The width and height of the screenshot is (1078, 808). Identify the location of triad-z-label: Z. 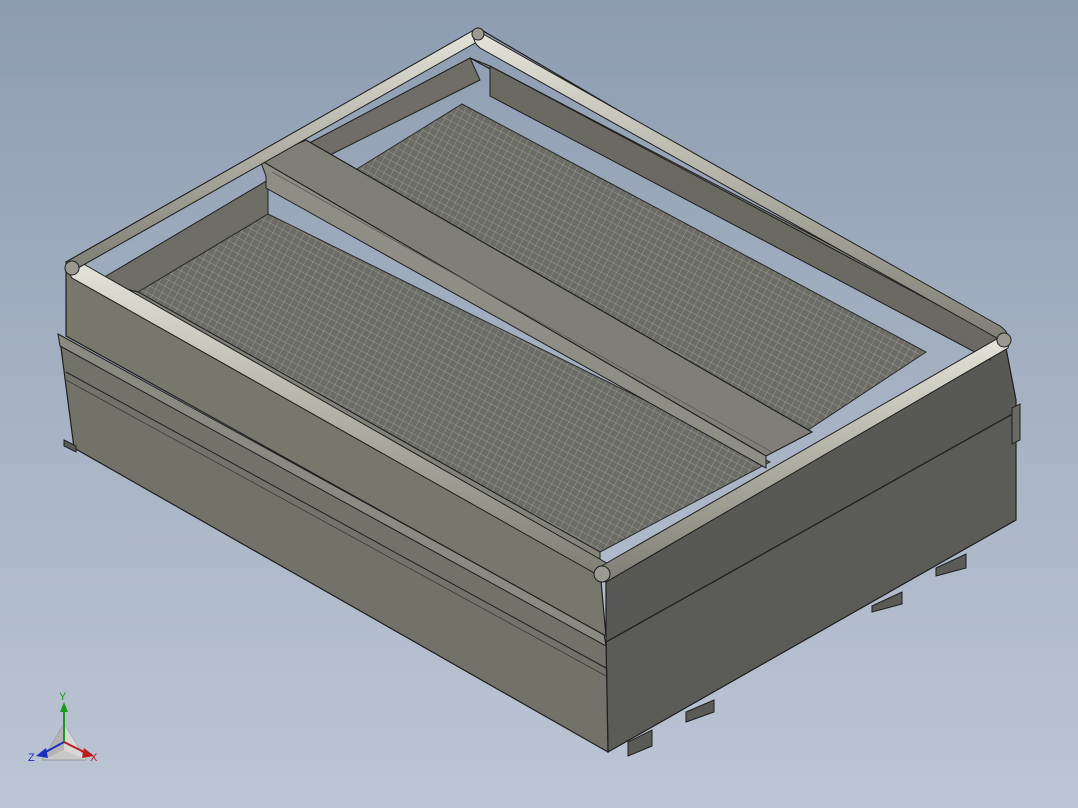
(31, 758).